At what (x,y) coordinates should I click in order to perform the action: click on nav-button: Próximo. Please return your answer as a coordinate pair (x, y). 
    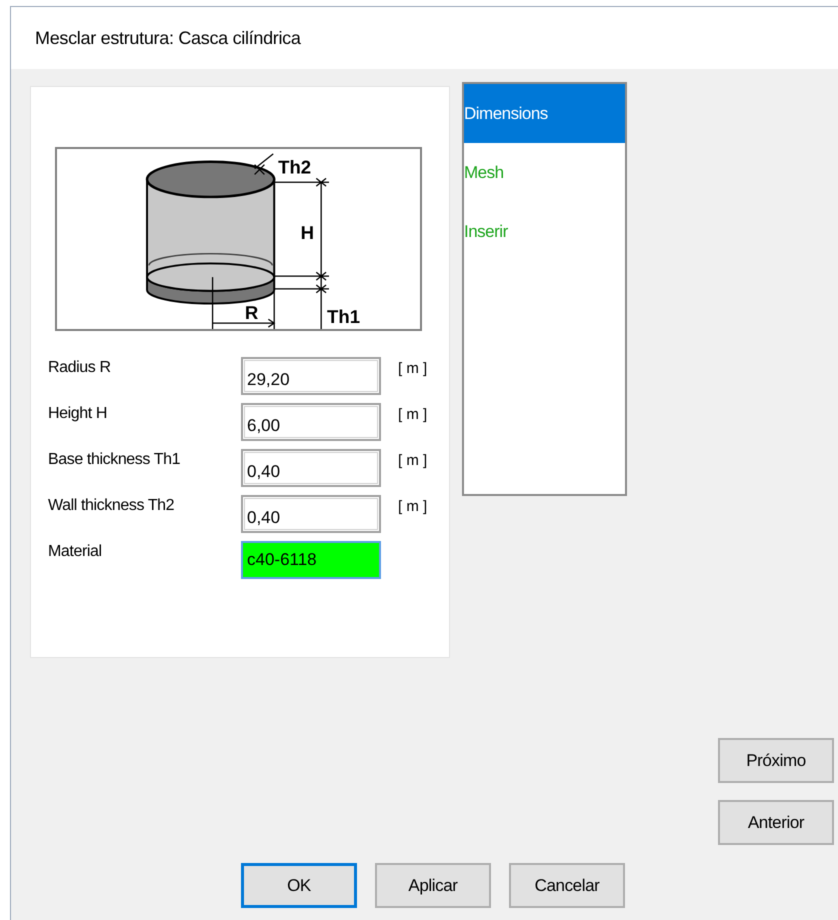
    Looking at the image, I should click on (776, 760).